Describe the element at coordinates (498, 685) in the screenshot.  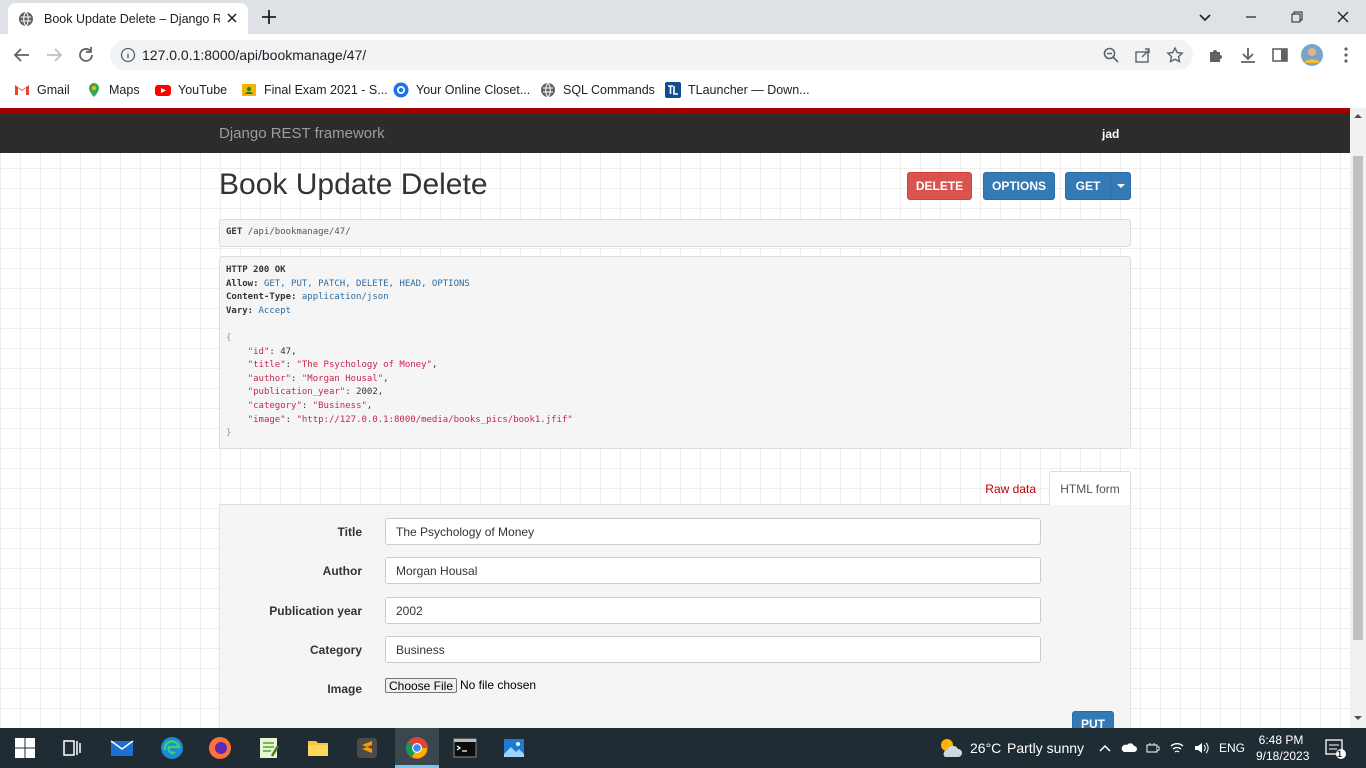
I see `file-status: No file chosen` at that location.